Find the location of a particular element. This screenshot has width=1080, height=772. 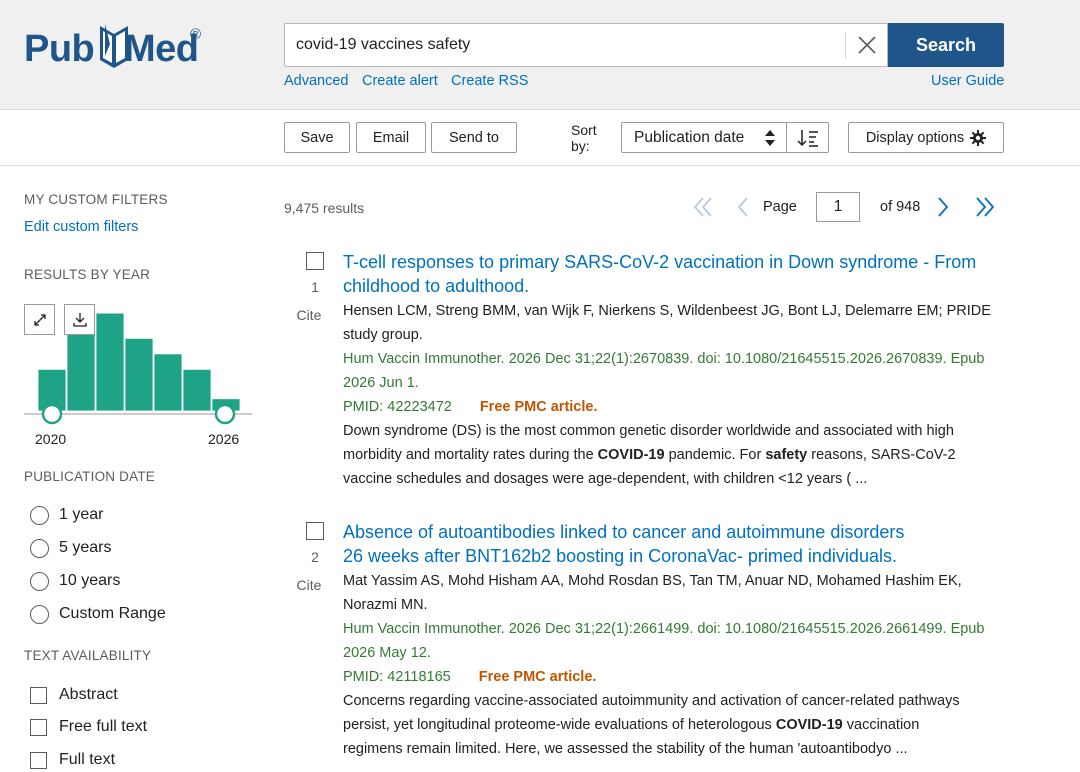

date-option-5-years: 5 years is located at coordinates (70, 548).